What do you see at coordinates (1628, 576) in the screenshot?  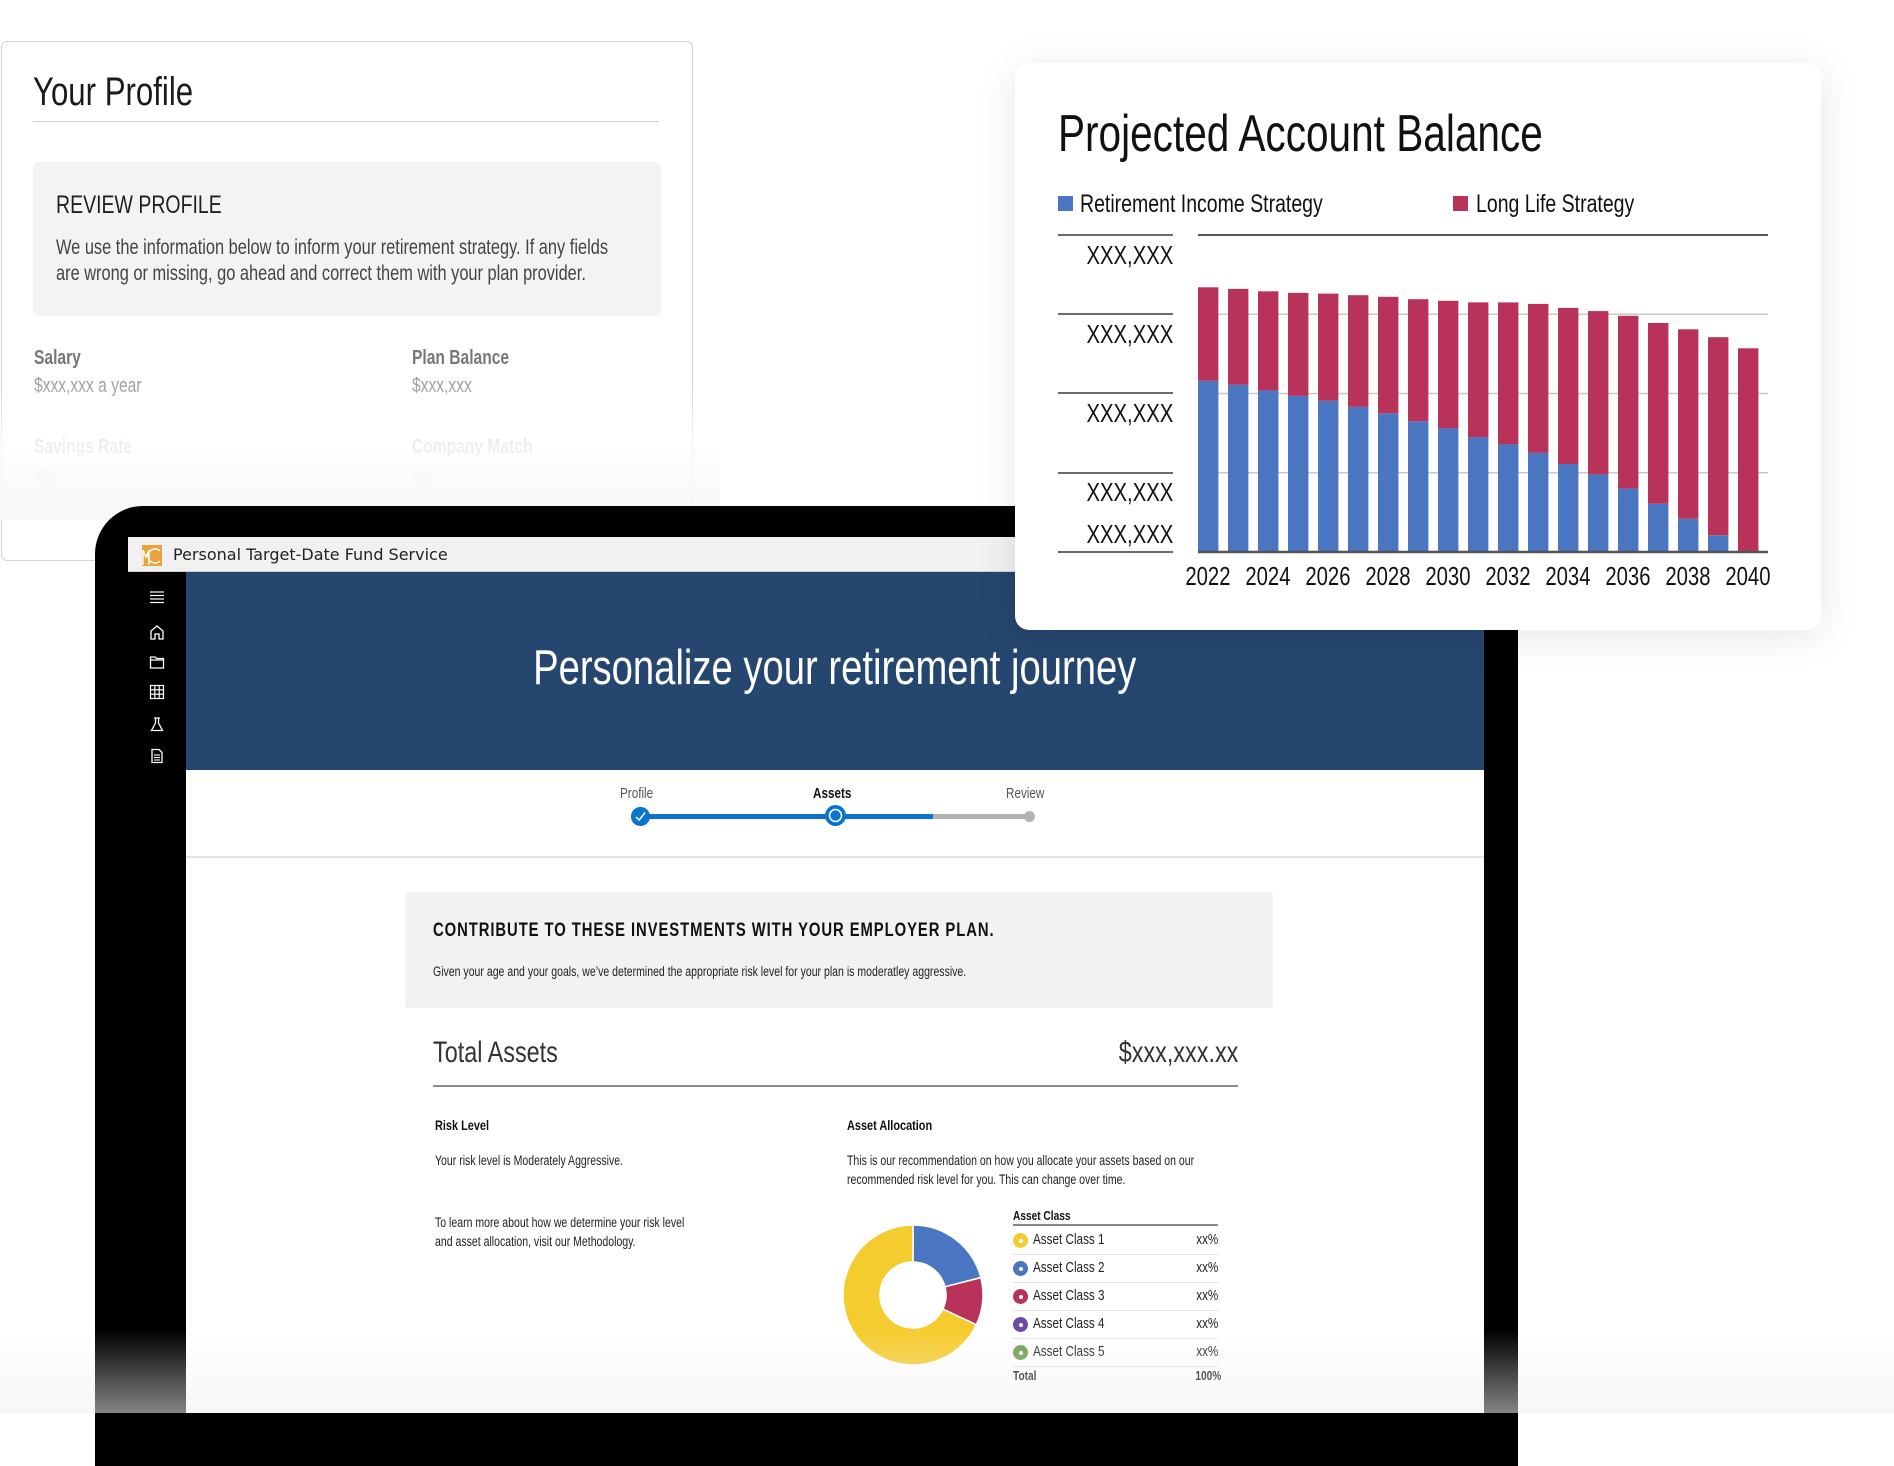 I see `x-tick-label: 2036` at bounding box center [1628, 576].